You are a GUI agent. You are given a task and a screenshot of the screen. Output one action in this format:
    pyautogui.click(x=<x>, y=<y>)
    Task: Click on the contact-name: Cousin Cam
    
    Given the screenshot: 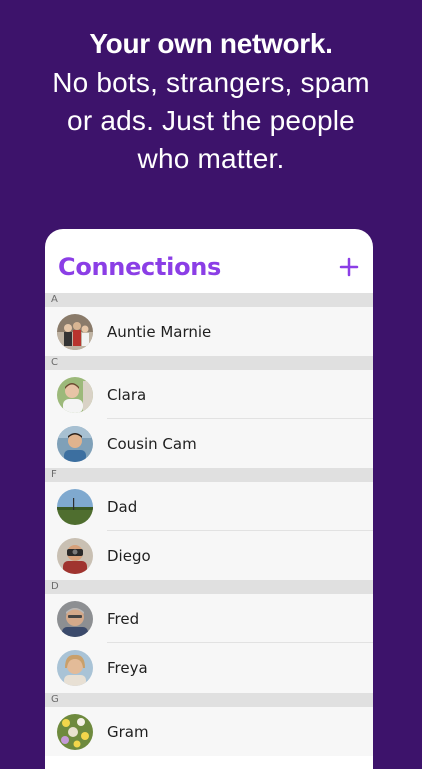 What is the action you would take?
    pyautogui.click(x=152, y=443)
    